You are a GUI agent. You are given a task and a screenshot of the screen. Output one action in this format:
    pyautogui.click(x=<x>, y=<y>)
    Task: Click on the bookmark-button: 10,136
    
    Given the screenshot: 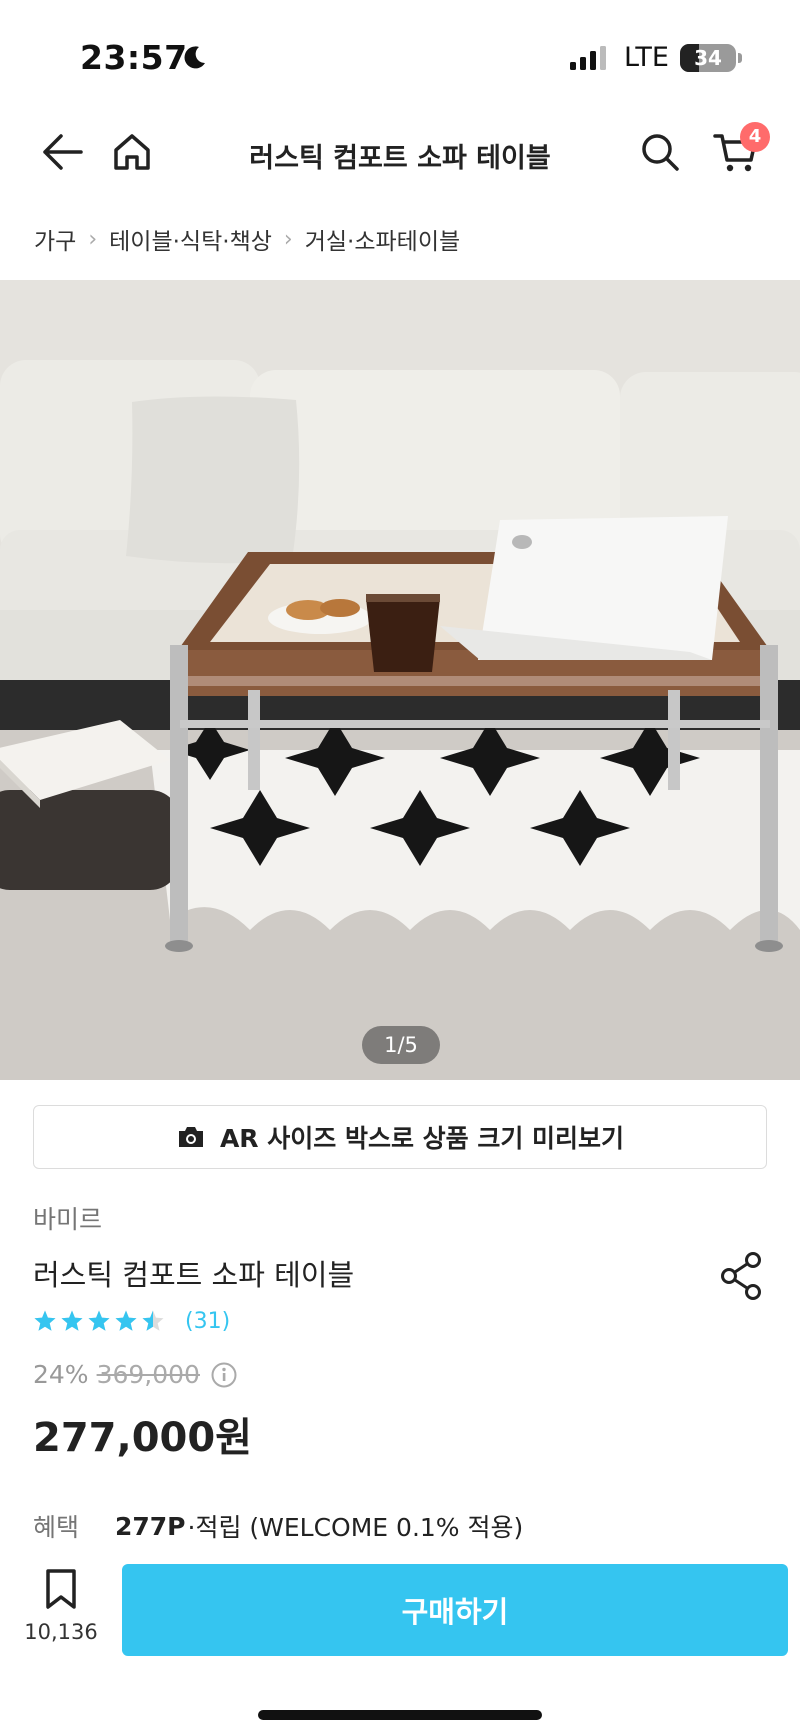 What is the action you would take?
    pyautogui.click(x=61, y=1613)
    